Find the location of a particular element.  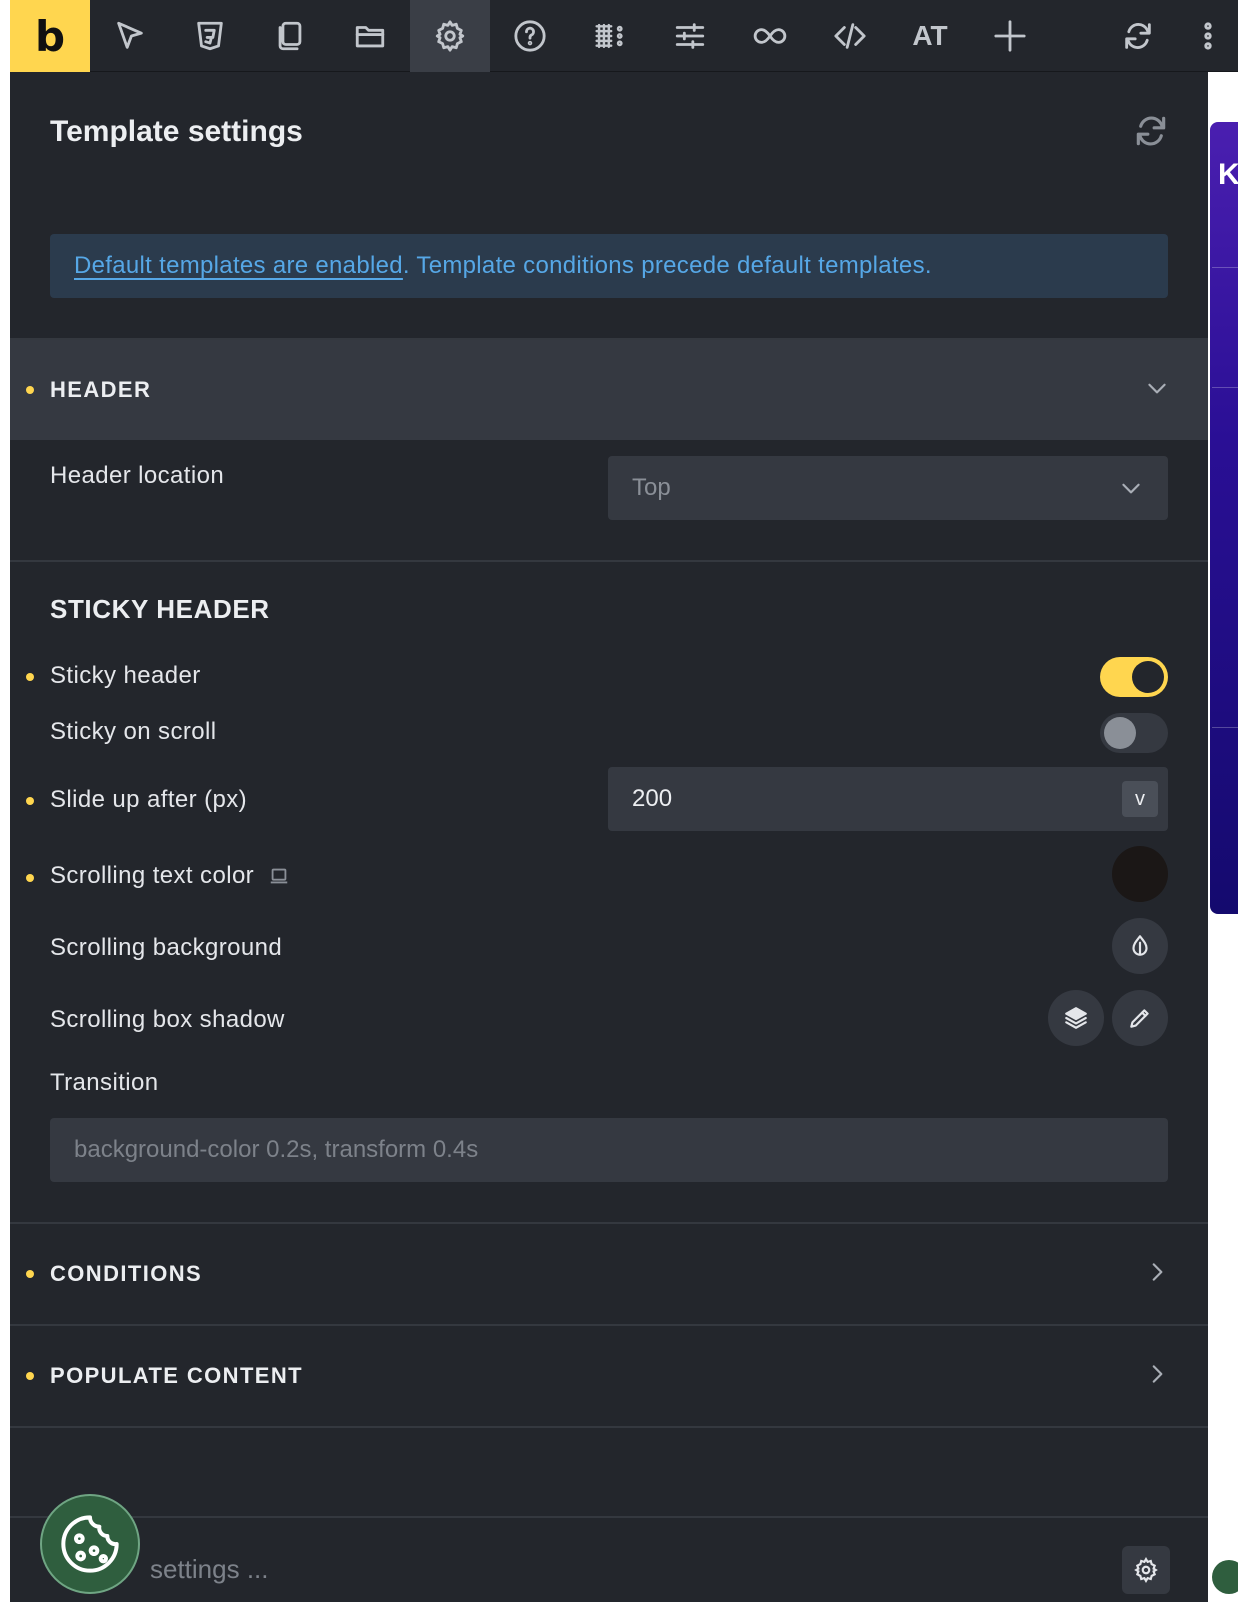

droplet-icon is located at coordinates (1140, 945).